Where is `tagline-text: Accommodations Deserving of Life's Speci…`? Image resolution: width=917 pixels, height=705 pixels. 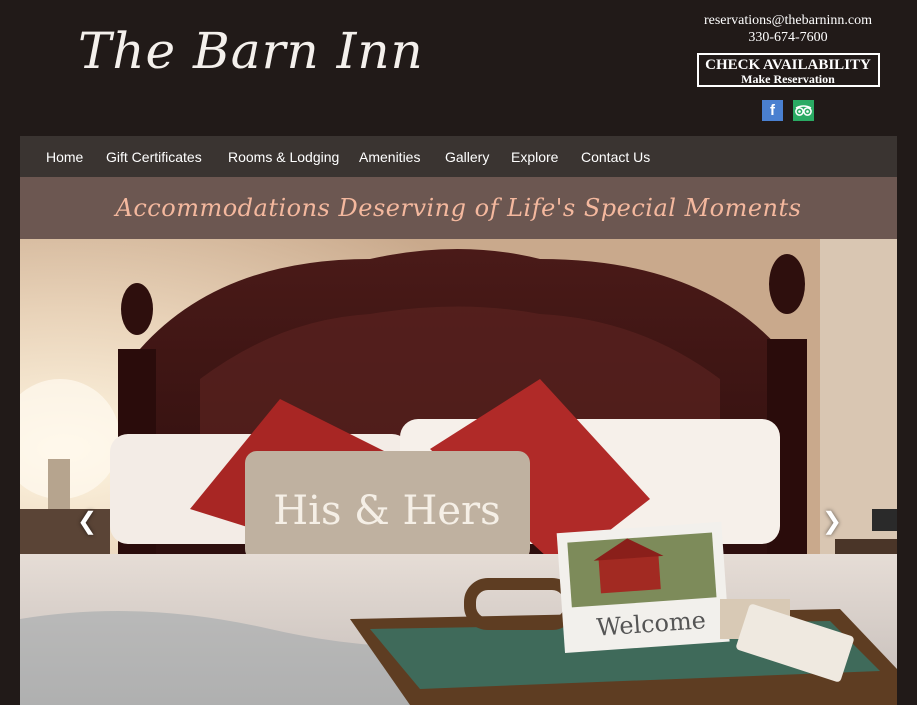
tagline-text: Accommodations Deserving of Life's Speci… is located at coordinates (458, 208).